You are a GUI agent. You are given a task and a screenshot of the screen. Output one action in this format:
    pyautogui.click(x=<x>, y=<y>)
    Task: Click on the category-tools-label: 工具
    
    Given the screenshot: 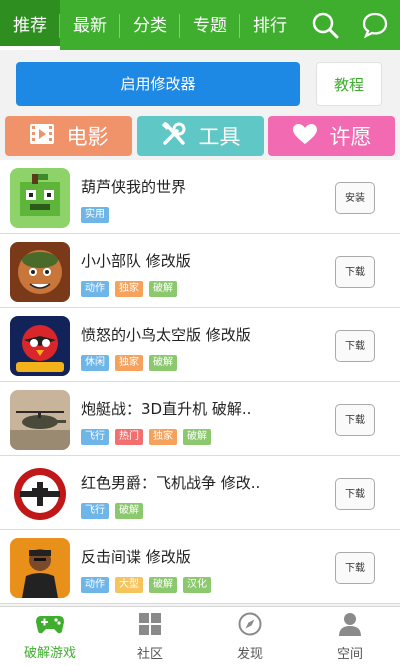 What is the action you would take?
    pyautogui.click(x=219, y=137)
    